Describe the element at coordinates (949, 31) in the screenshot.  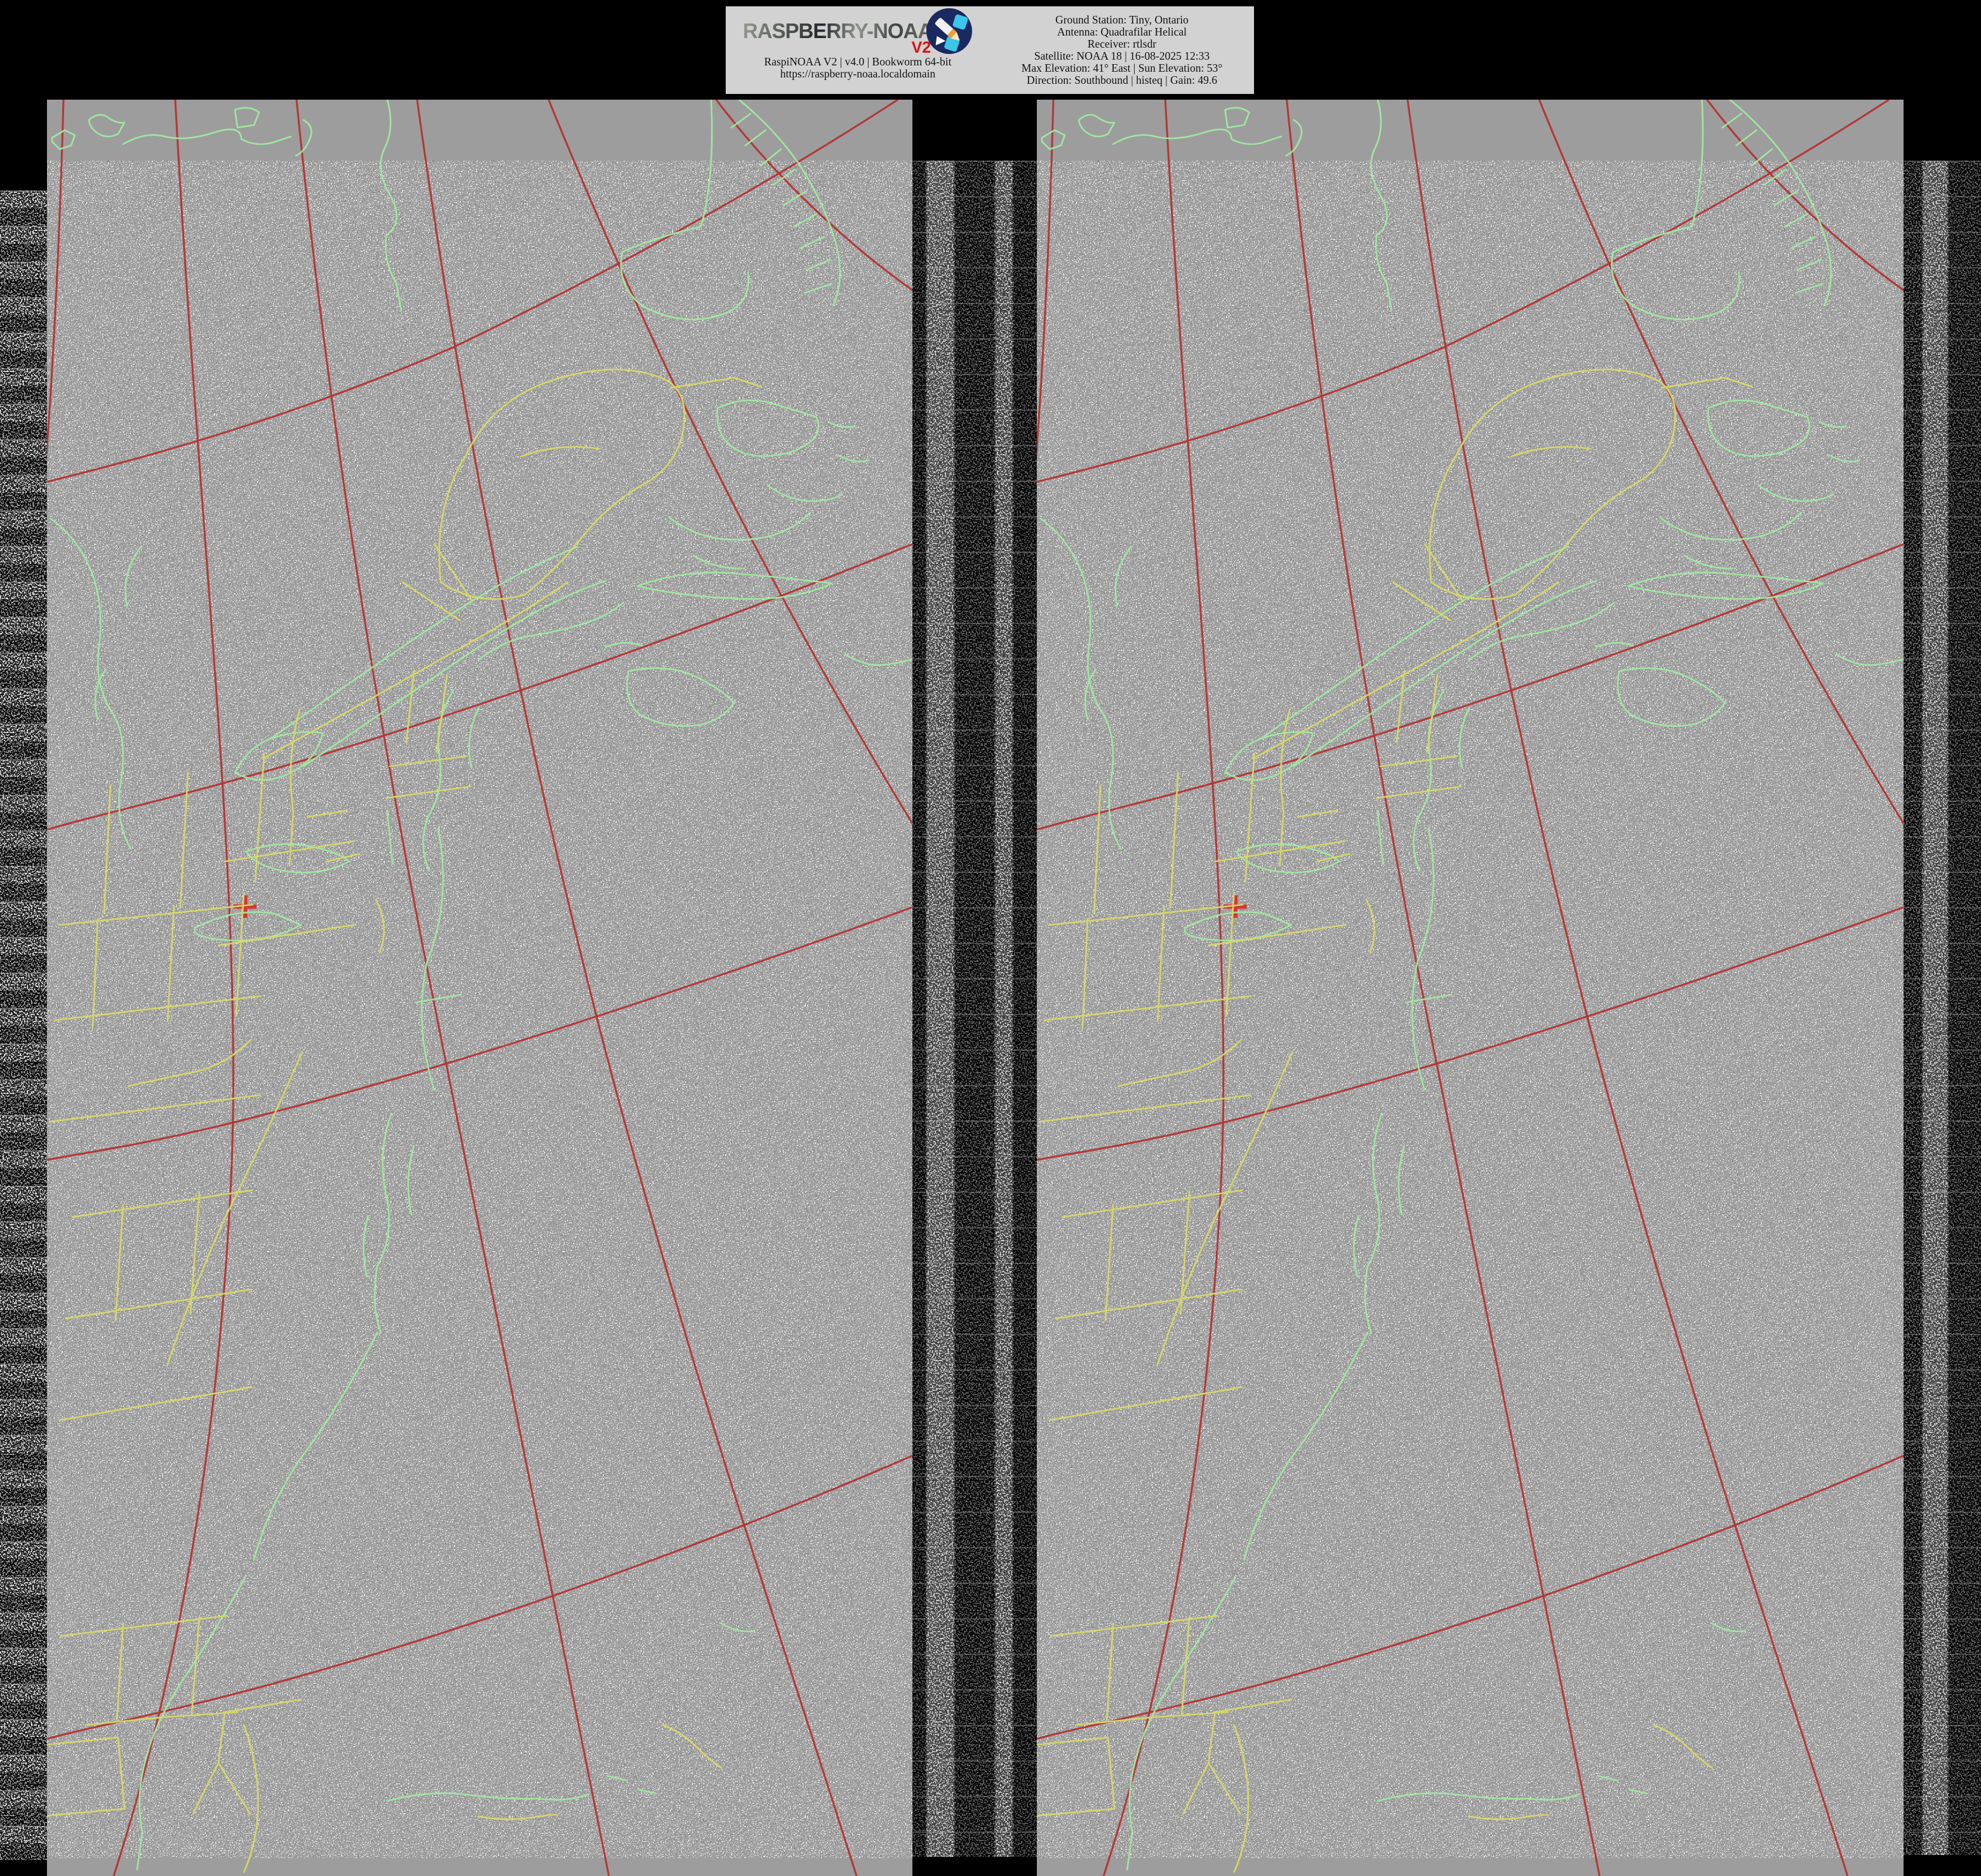
I see `satellite-logo-icon` at that location.